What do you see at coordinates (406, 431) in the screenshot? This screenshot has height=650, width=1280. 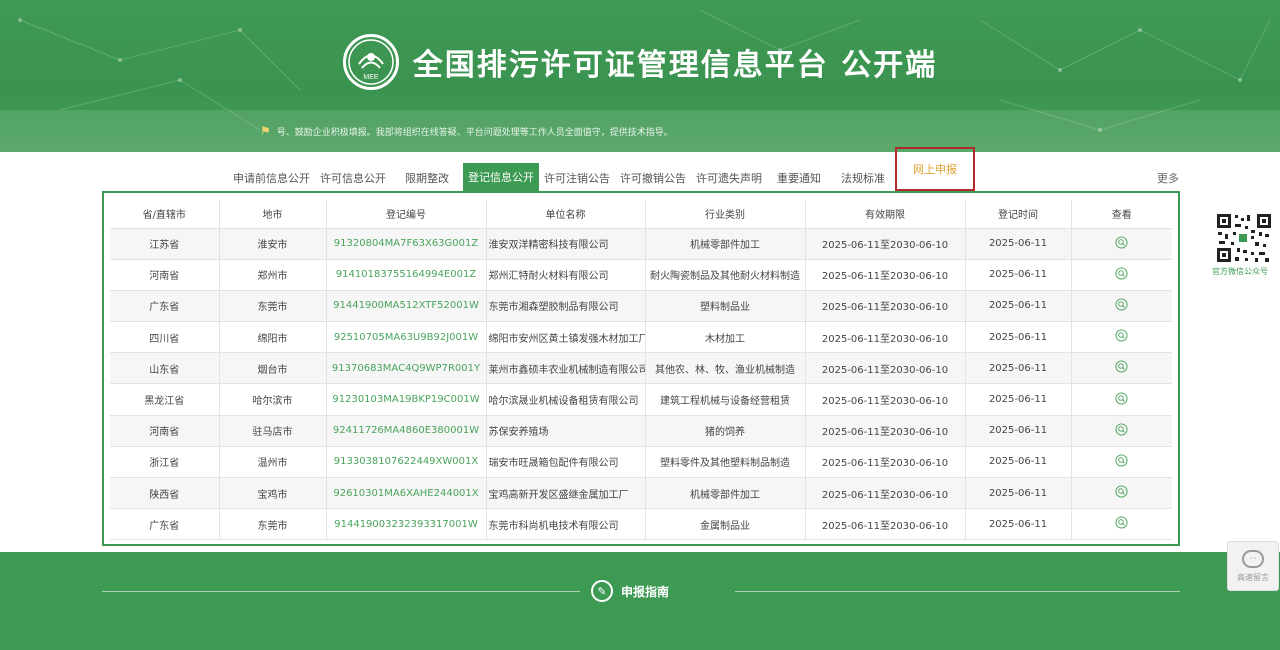 I see `registration-code-cell: 92411726MA4860E380001W` at bounding box center [406, 431].